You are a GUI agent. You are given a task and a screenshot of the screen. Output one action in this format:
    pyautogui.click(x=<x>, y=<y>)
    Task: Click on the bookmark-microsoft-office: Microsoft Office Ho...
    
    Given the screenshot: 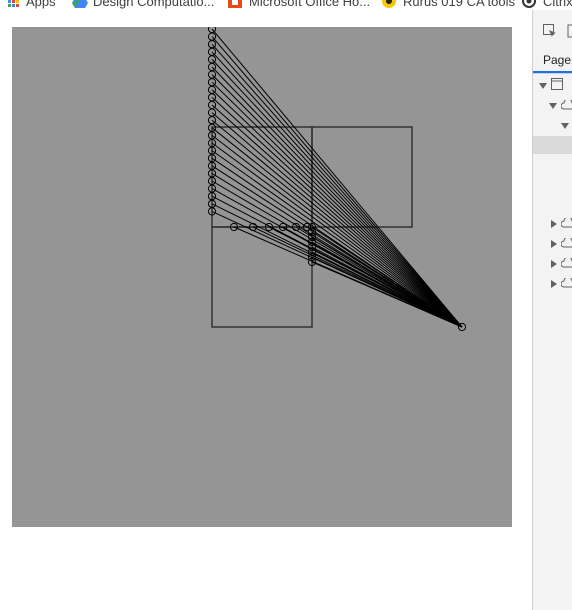 What is the action you would take?
    pyautogui.click(x=299, y=4)
    